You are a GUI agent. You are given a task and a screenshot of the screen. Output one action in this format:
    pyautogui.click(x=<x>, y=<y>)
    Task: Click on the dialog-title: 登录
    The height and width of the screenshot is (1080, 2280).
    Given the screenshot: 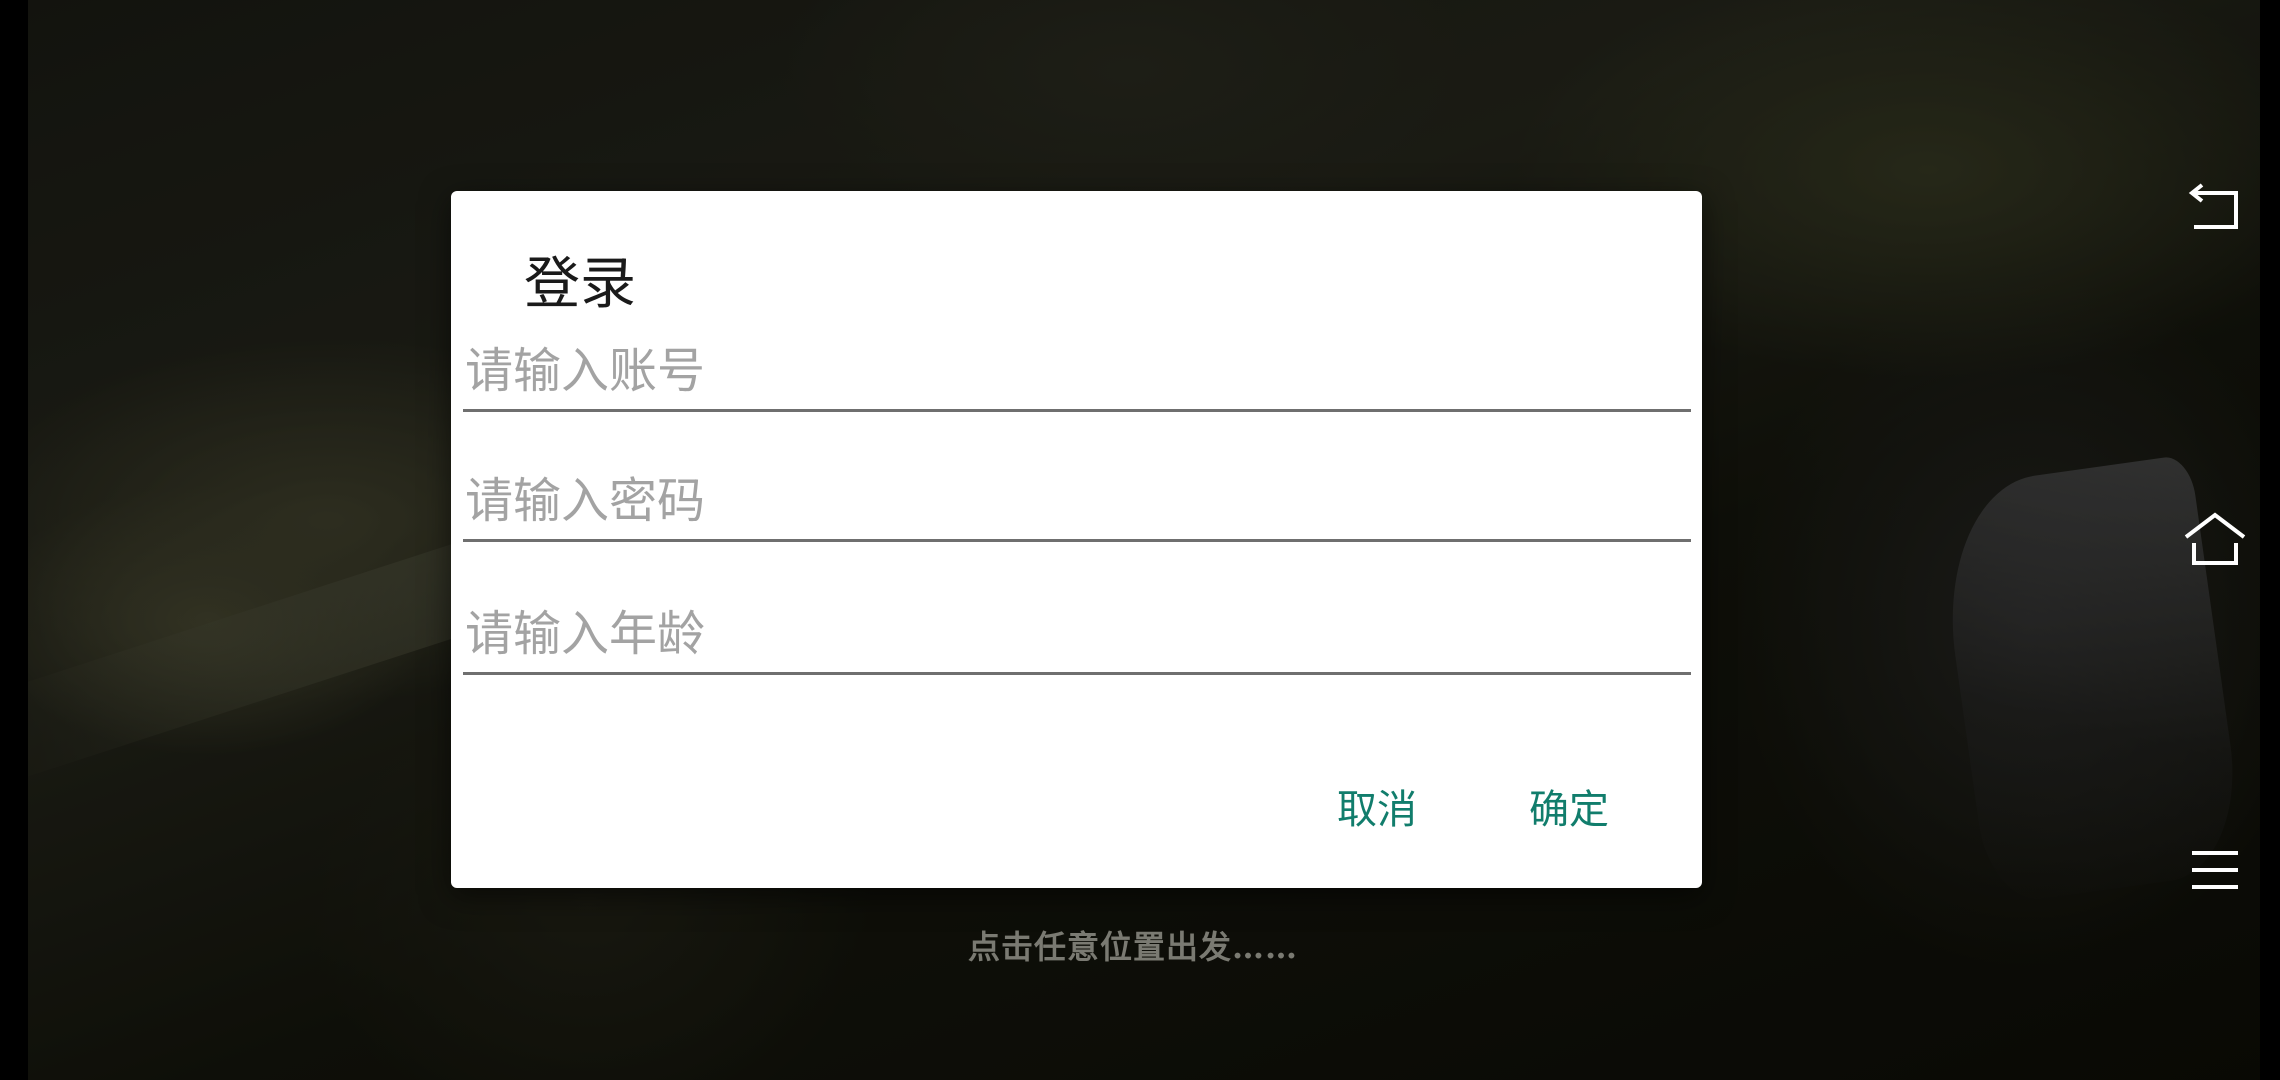 What is the action you would take?
    pyautogui.click(x=580, y=284)
    